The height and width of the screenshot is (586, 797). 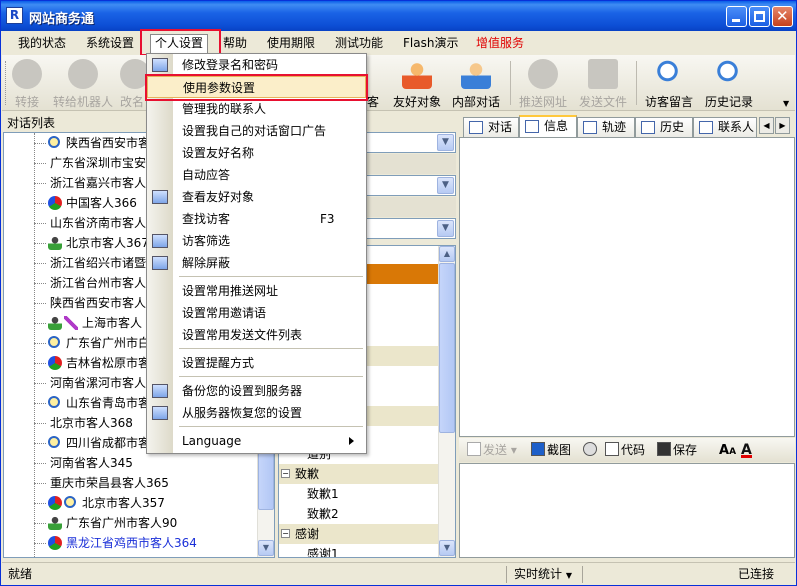 I want to click on title-bar: R 网站商务通 ✕, so click(x=398, y=16).